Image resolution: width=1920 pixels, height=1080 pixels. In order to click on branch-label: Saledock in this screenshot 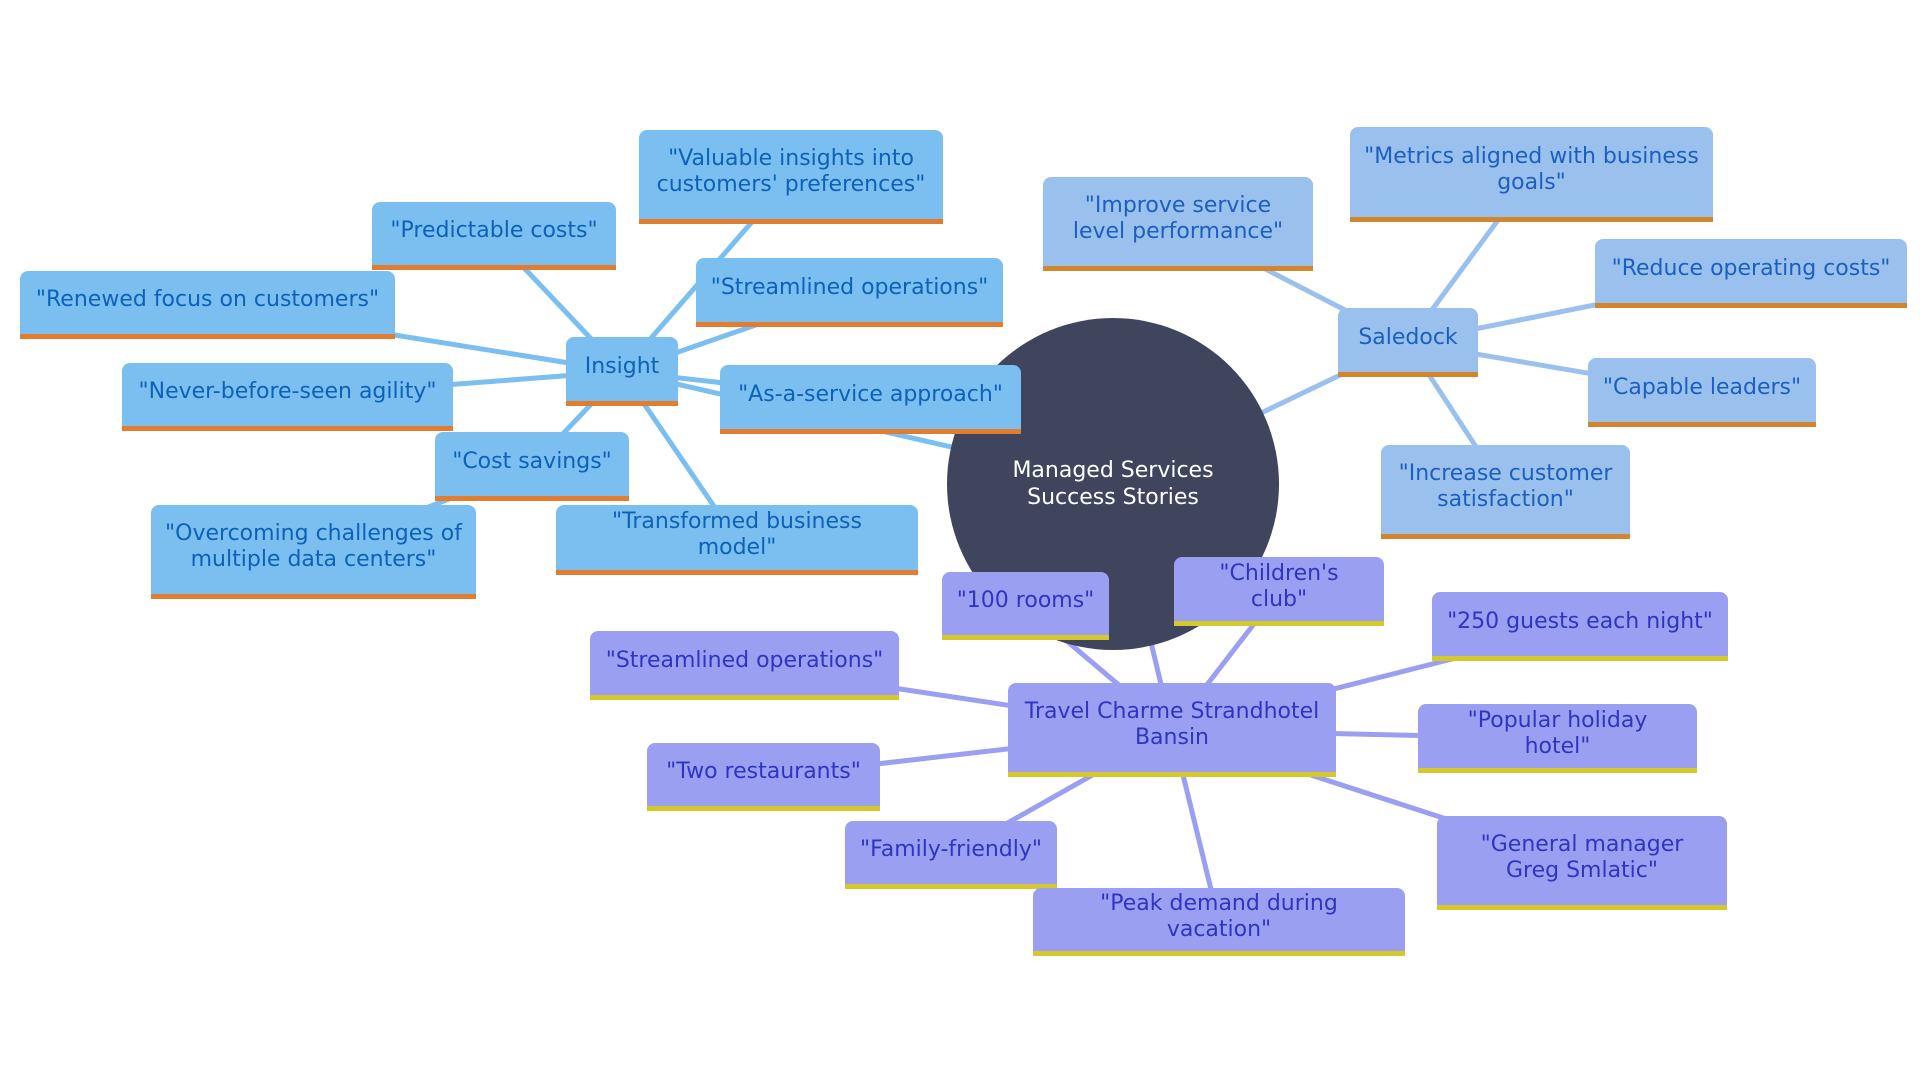, I will do `click(1408, 337)`.